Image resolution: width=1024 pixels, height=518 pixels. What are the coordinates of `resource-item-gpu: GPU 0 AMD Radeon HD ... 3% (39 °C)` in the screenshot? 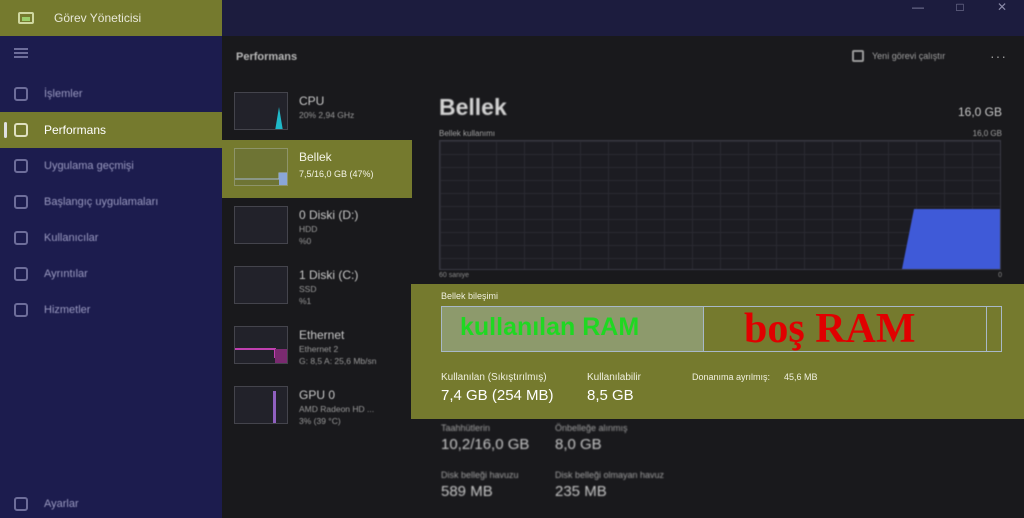 It's located at (317, 407).